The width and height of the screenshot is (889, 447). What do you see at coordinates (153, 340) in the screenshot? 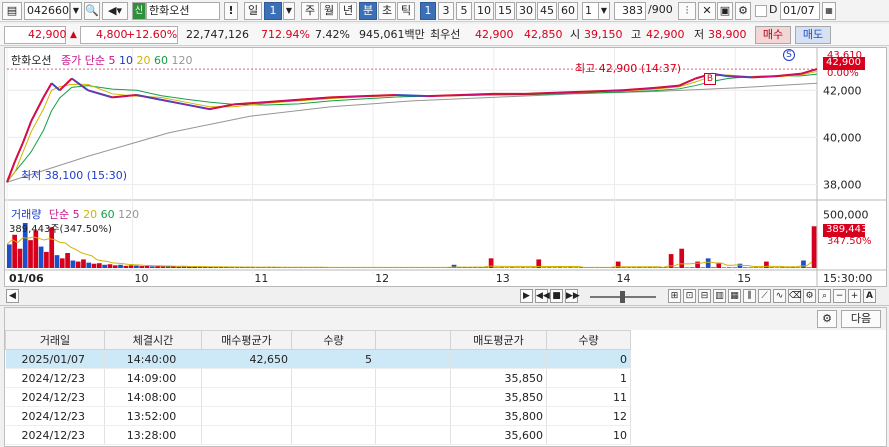
I see `col-exec-time: 체결시간` at bounding box center [153, 340].